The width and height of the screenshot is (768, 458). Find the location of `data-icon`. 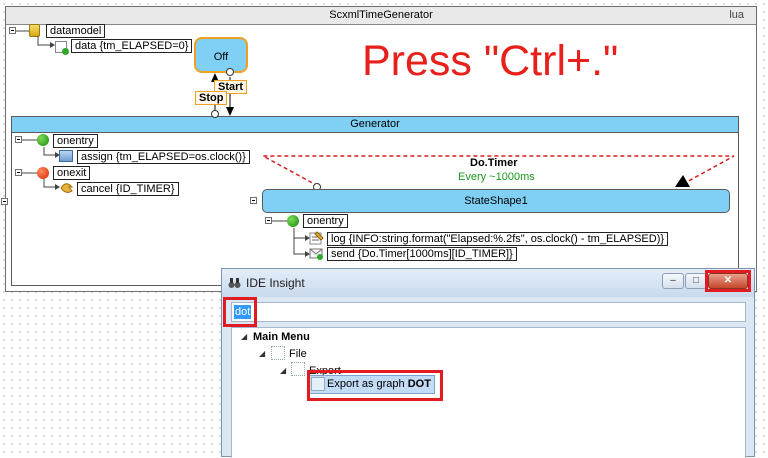

data-icon is located at coordinates (62, 48).